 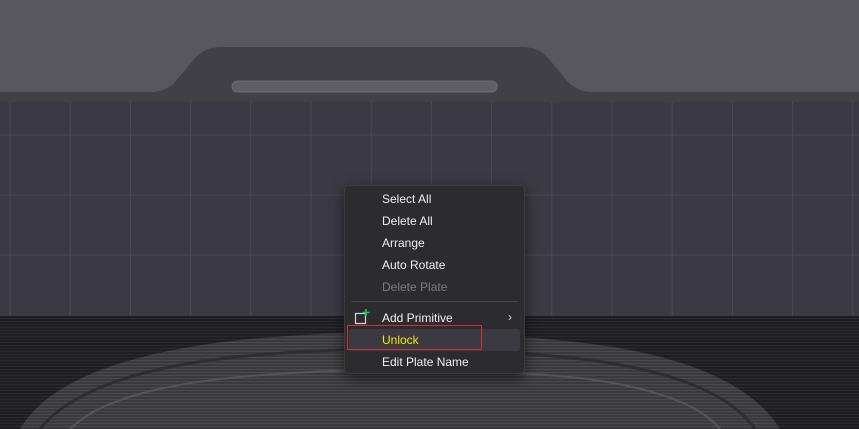 What do you see at coordinates (415, 287) in the screenshot?
I see `menu-item-label: Delete Plate` at bounding box center [415, 287].